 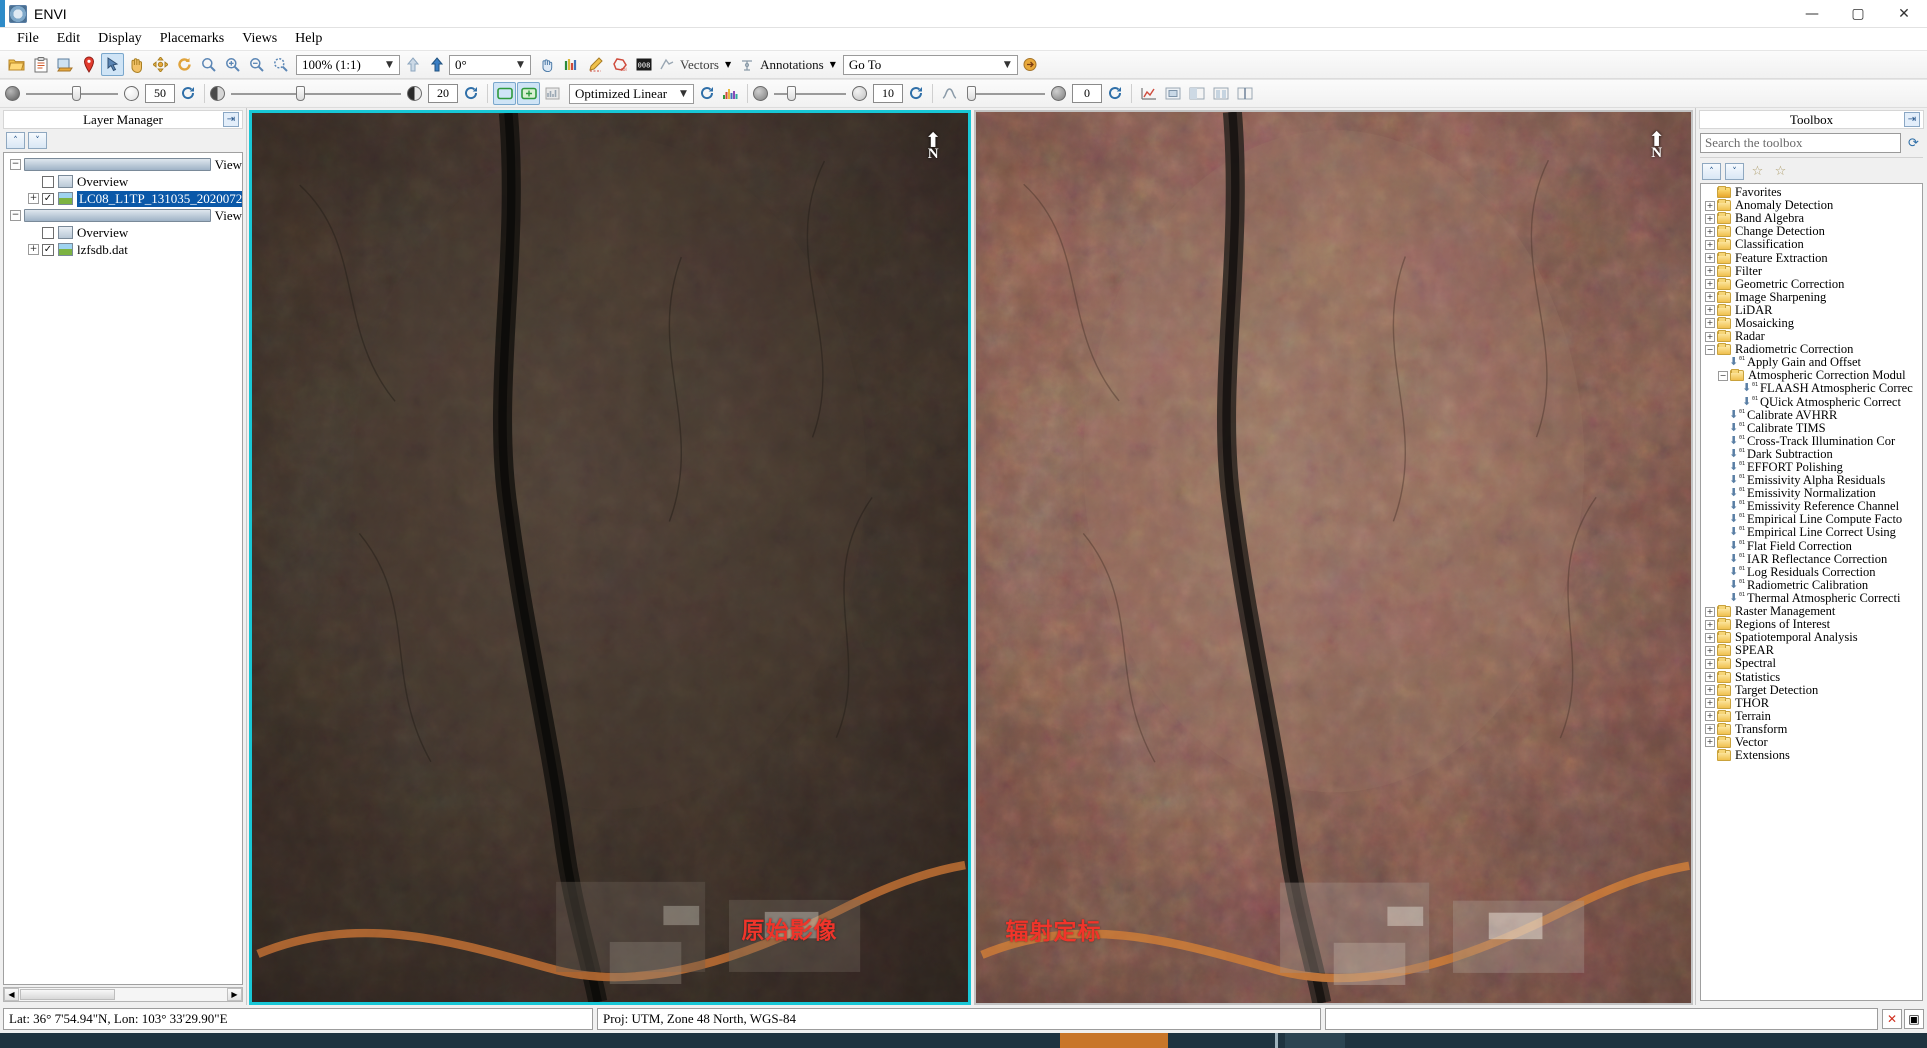 What do you see at coordinates (1811, 258) in the screenshot?
I see `toolbox-folder-item: + Feature Extraction` at bounding box center [1811, 258].